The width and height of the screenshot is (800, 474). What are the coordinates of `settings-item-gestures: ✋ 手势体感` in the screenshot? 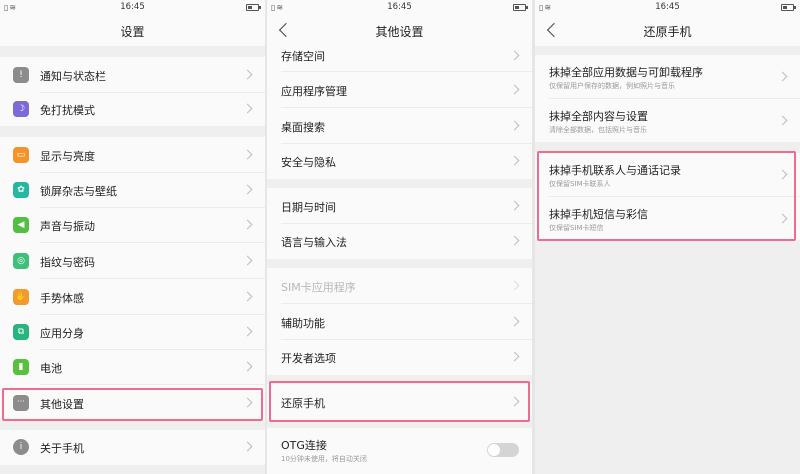 It's located at (132, 297).